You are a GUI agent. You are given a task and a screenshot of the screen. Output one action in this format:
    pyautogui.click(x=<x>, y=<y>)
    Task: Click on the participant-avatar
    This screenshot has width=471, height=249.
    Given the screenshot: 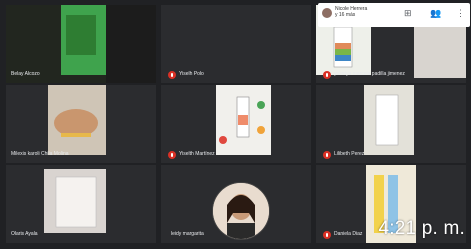 What is the action you would take?
    pyautogui.click(x=241, y=211)
    